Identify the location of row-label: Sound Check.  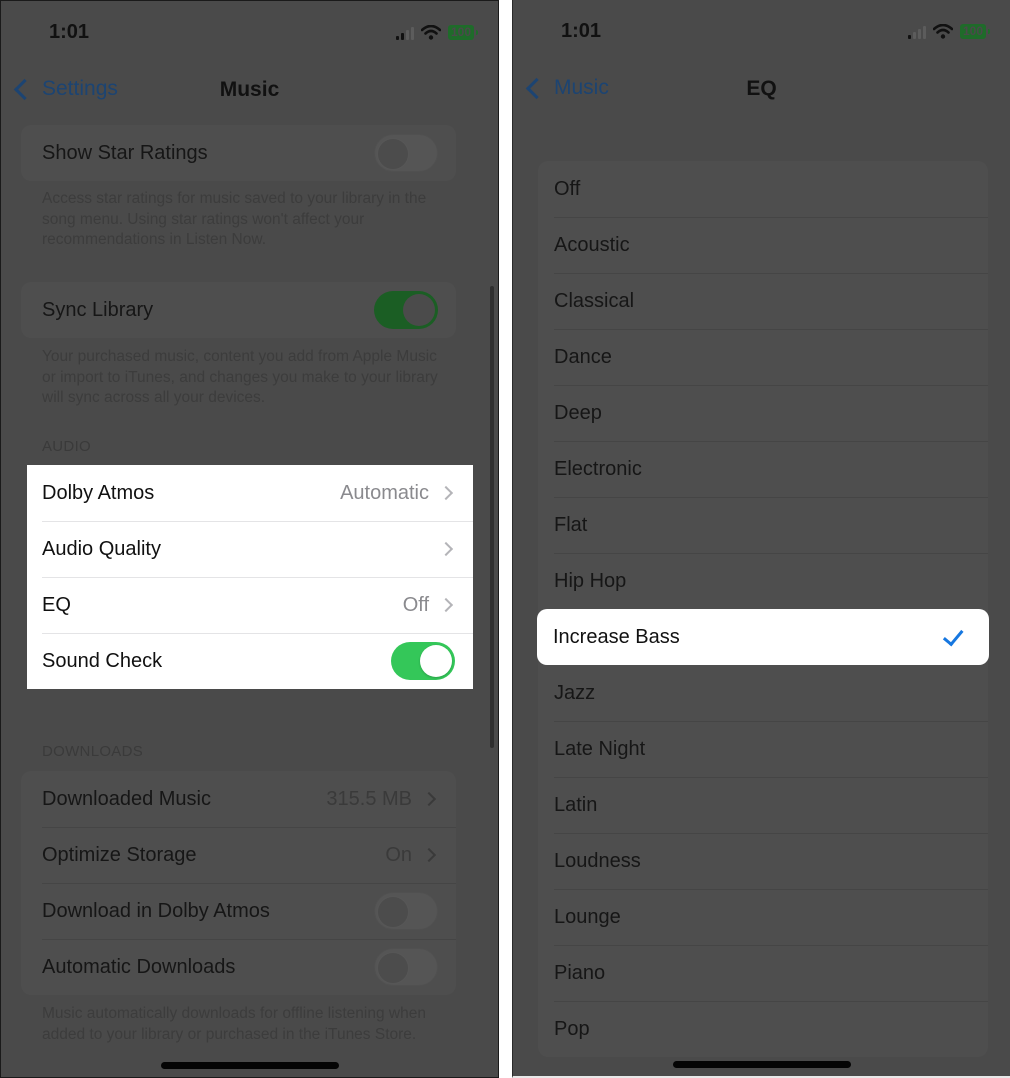
(102, 660).